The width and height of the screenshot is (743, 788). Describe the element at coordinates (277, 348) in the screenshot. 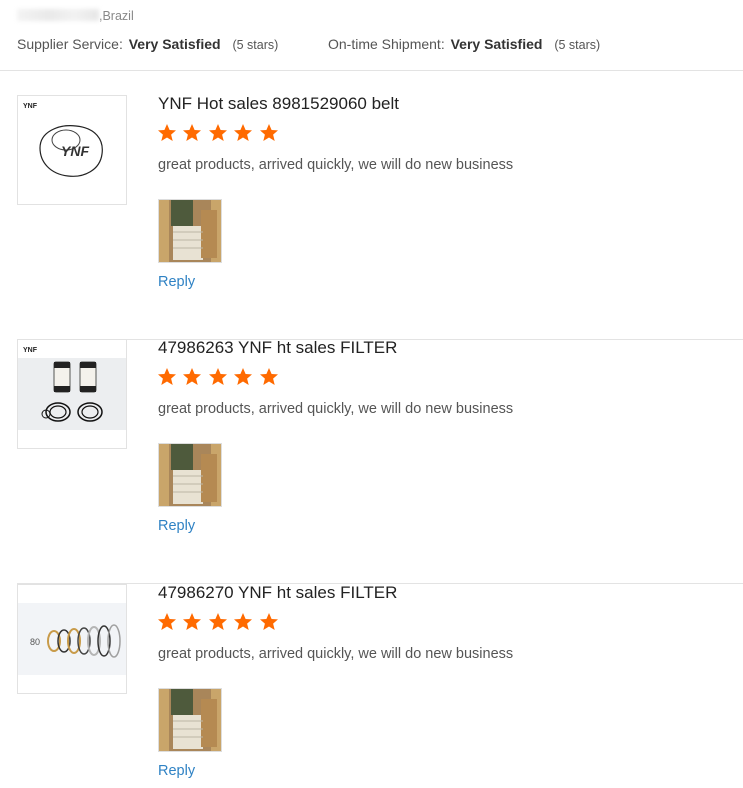

I see `product-title: 47986263 YNF ht sales FILTER` at that location.